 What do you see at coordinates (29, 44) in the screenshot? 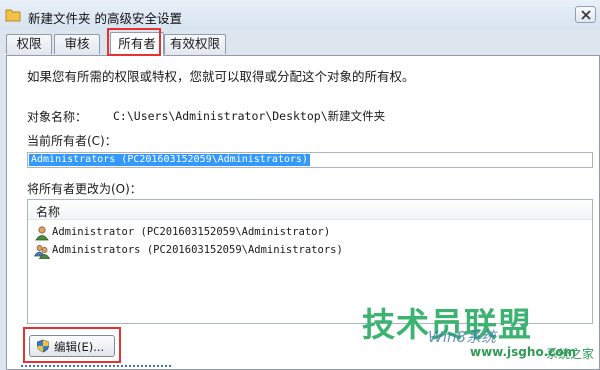
I see `tab-permissions: 权限` at bounding box center [29, 44].